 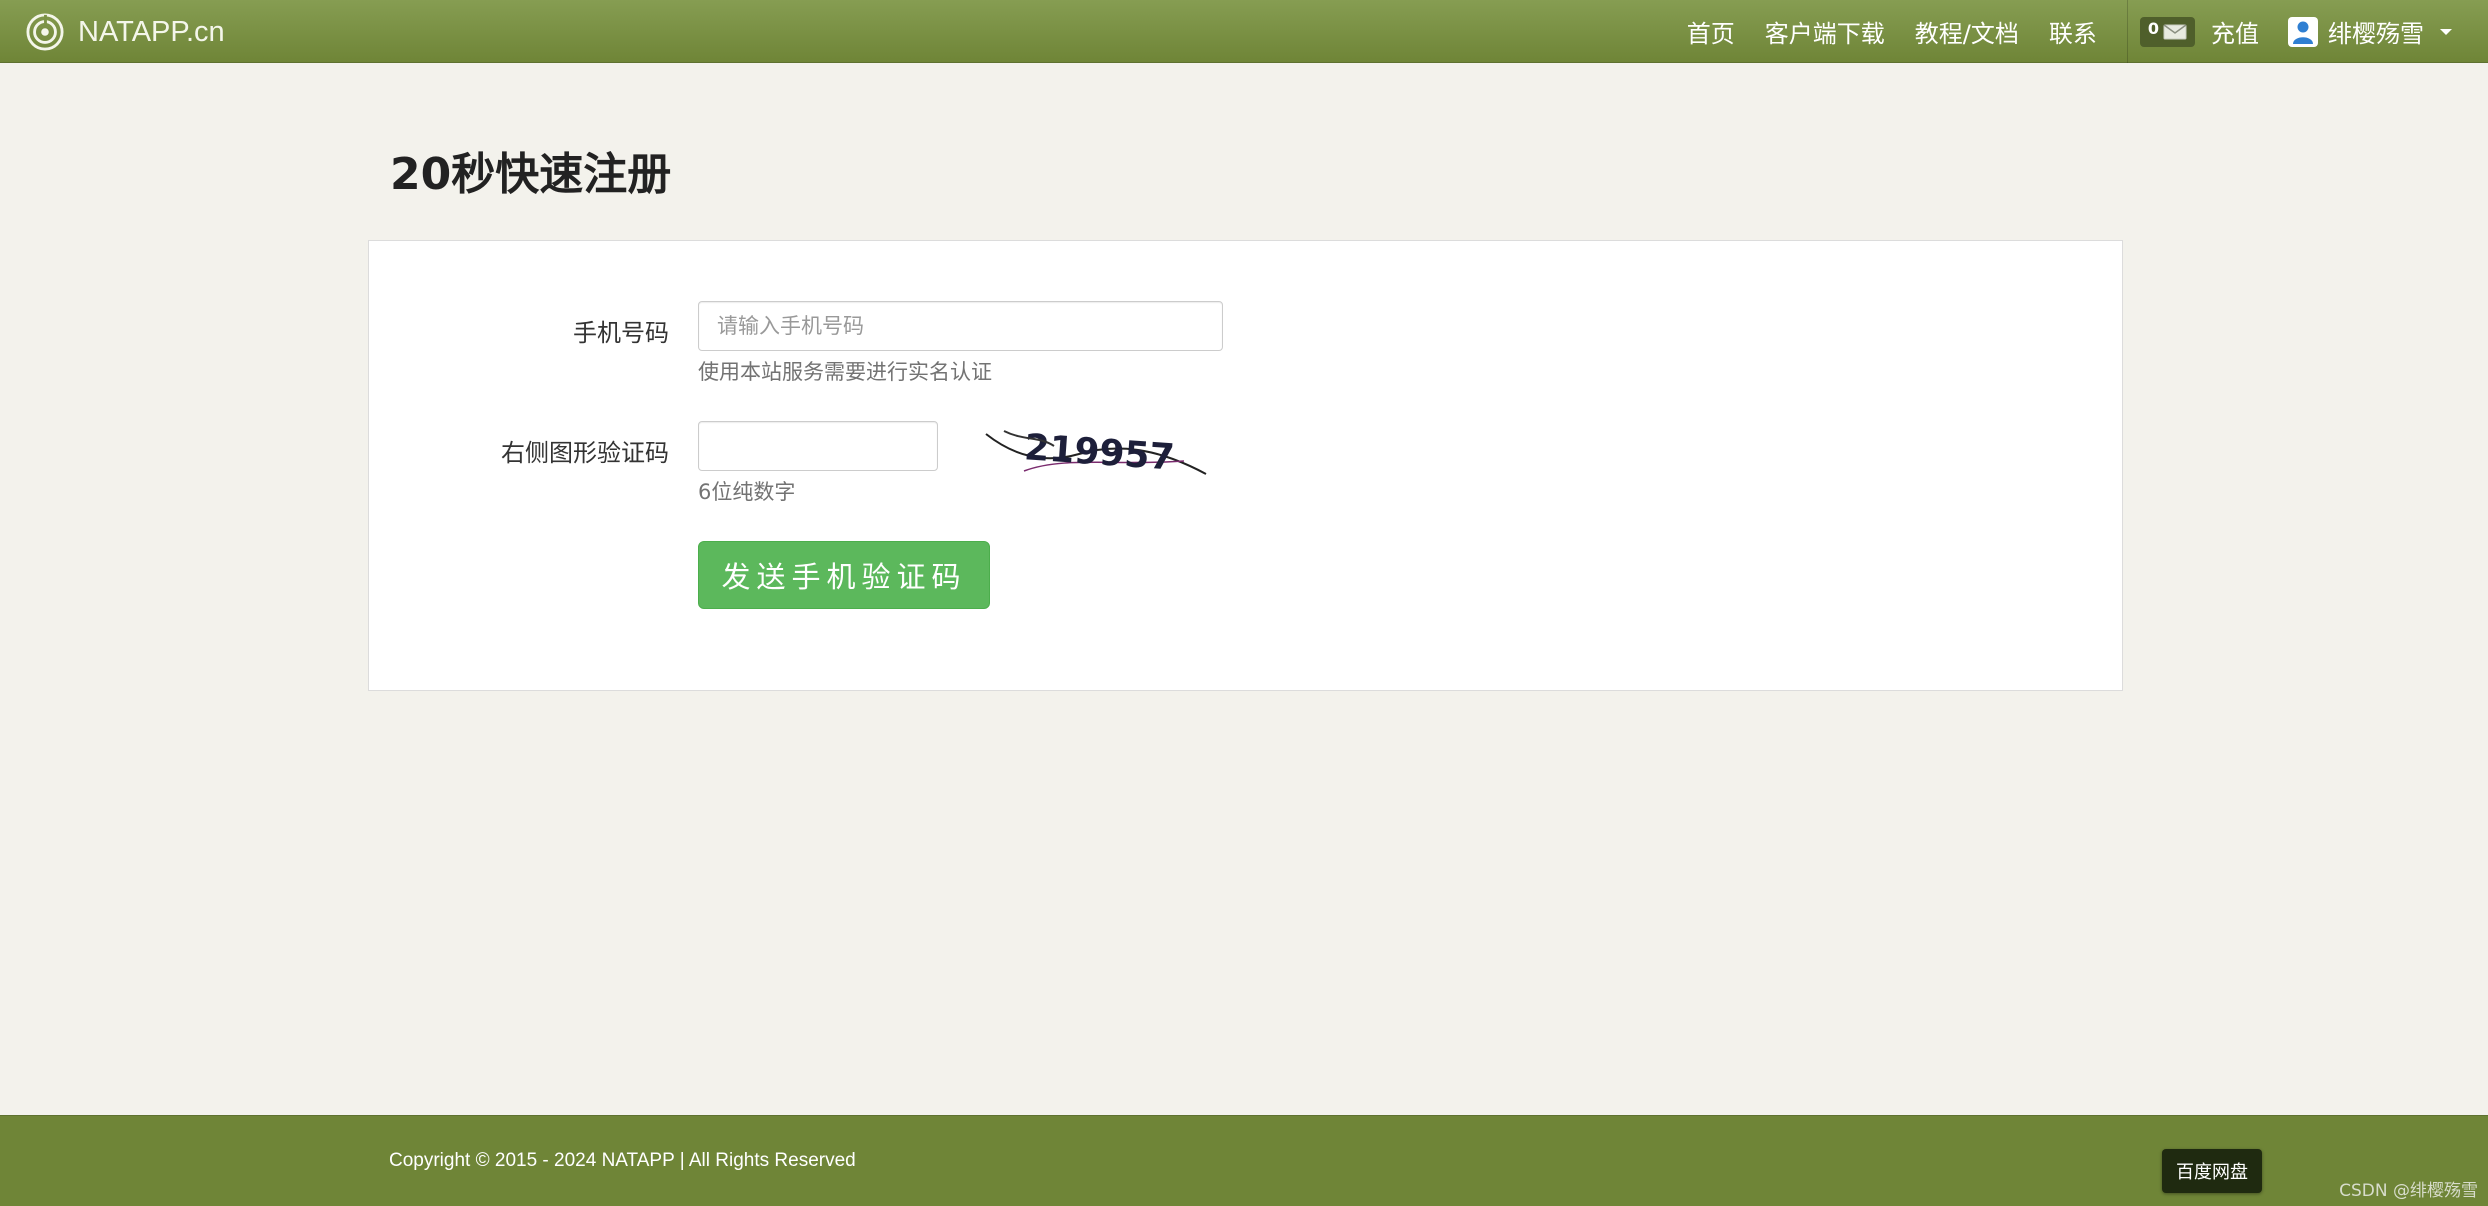 What do you see at coordinates (818, 446) in the screenshot?
I see `captcha-input` at bounding box center [818, 446].